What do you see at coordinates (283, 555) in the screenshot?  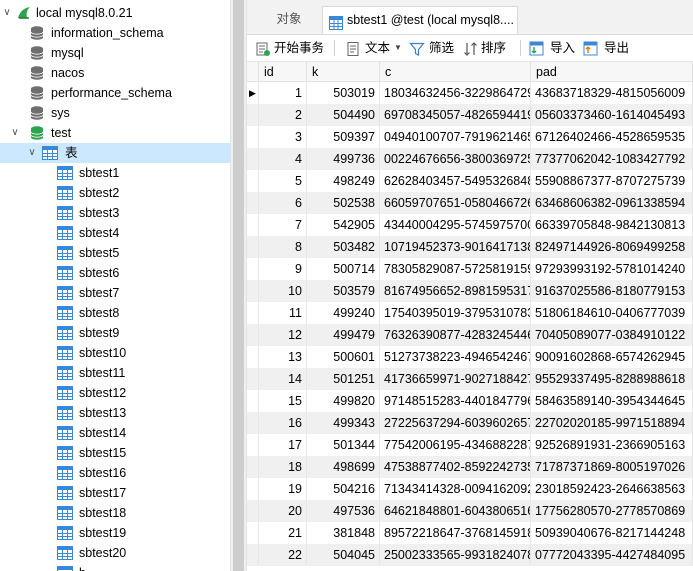 I see `cell-id: 22` at bounding box center [283, 555].